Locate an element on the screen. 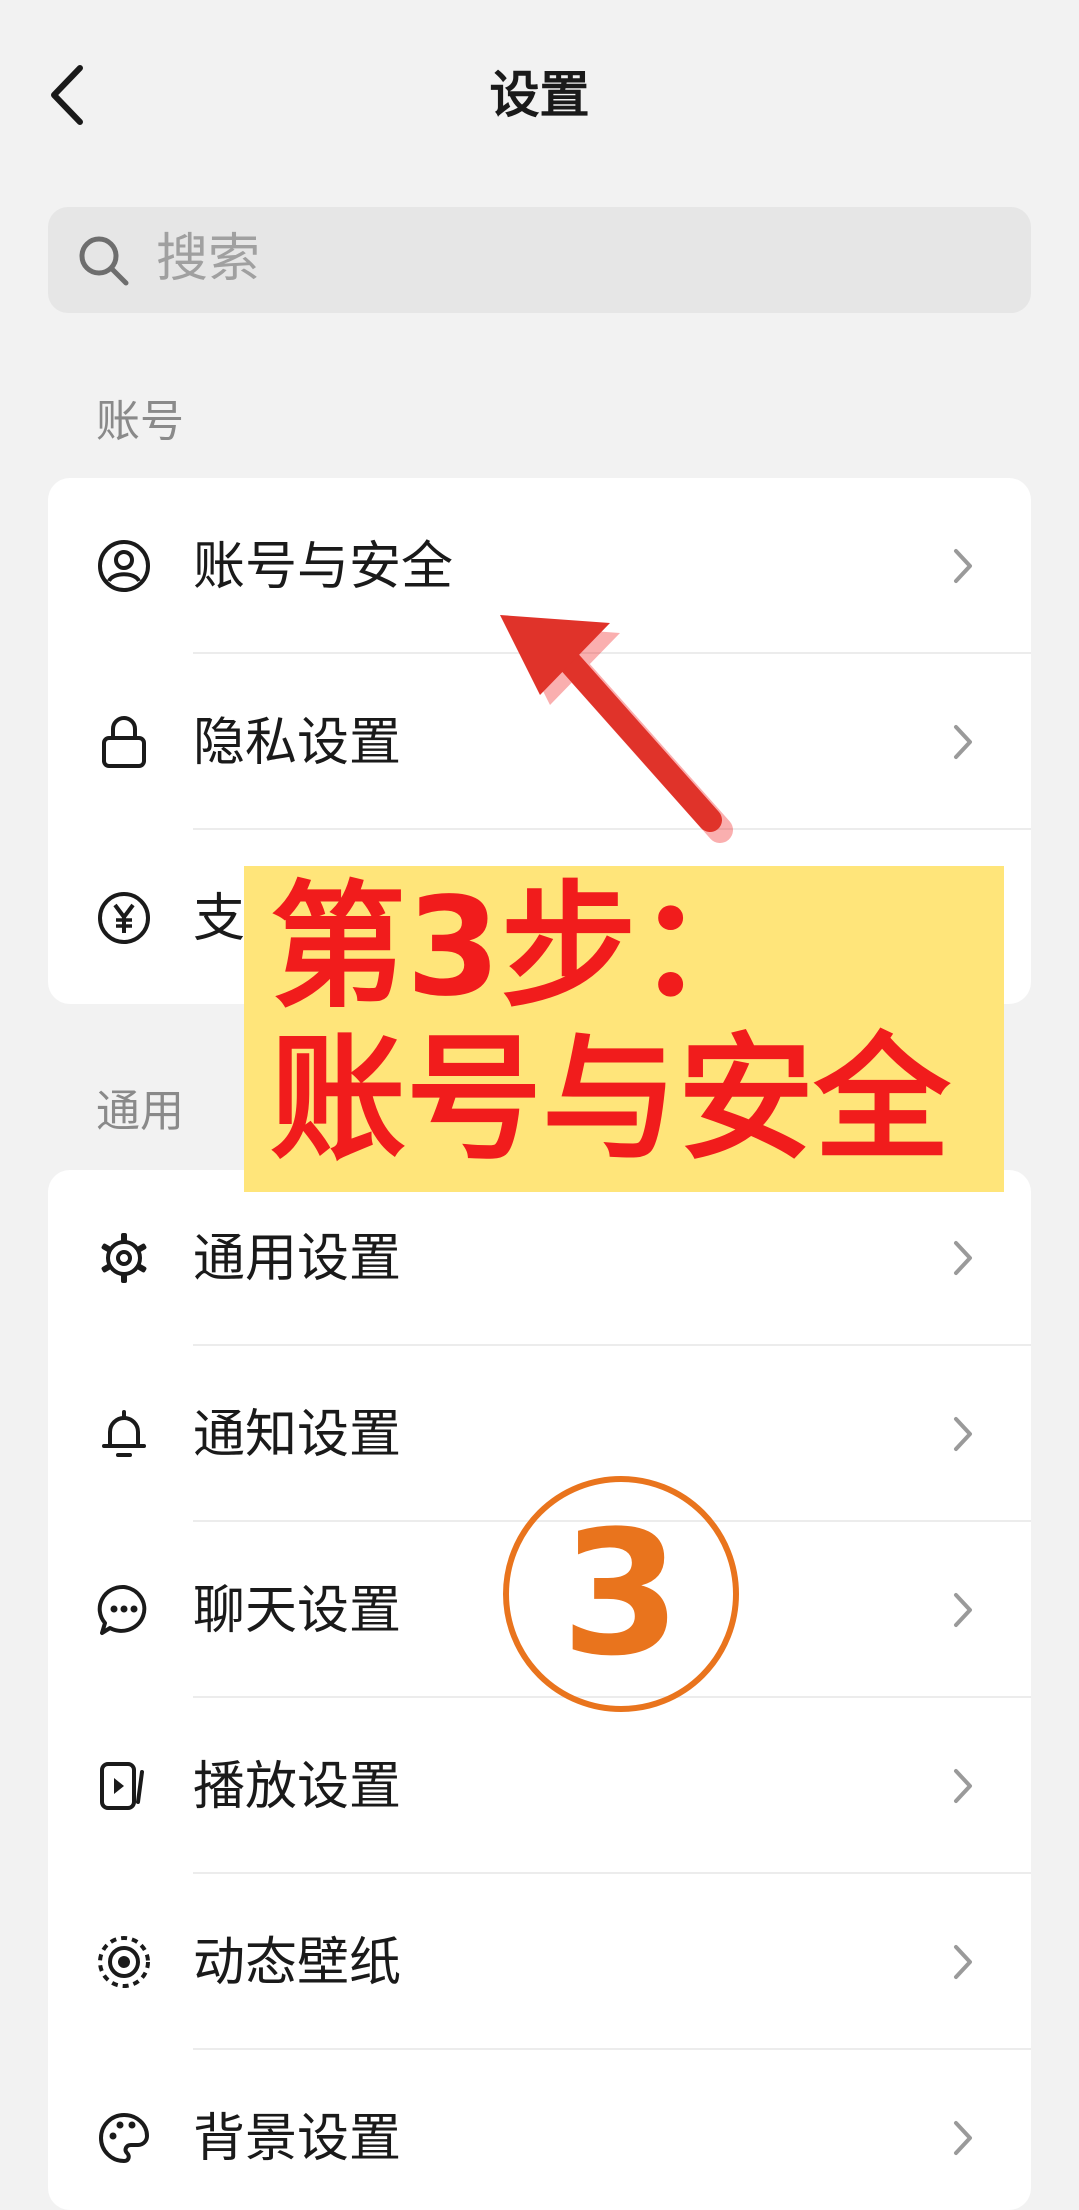 This screenshot has height=2210, width=1079. list-item-label: 通知设置 is located at coordinates (297, 1435).